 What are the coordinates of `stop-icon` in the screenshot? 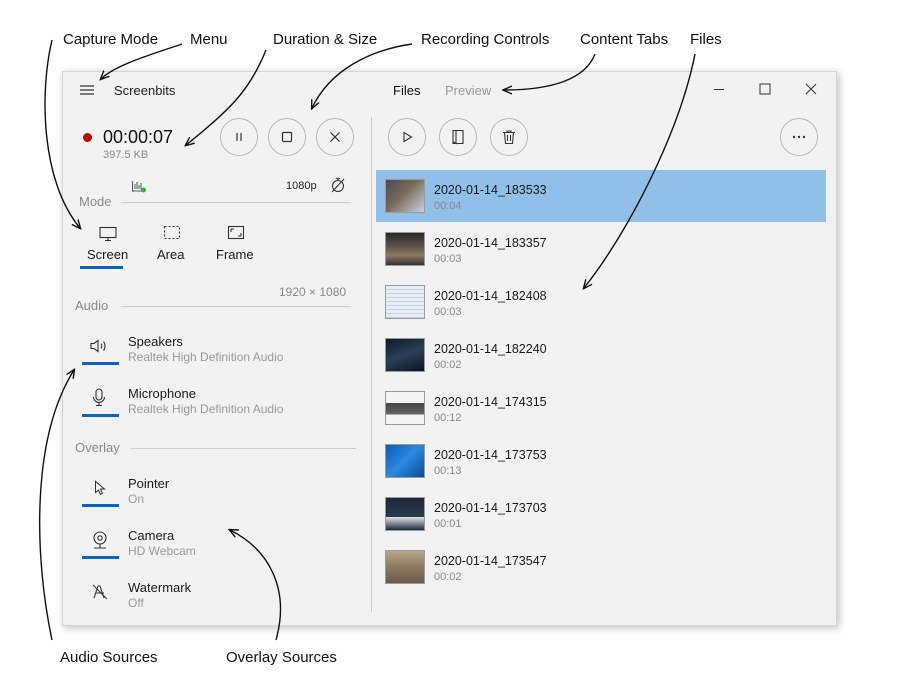 It's located at (287, 137).